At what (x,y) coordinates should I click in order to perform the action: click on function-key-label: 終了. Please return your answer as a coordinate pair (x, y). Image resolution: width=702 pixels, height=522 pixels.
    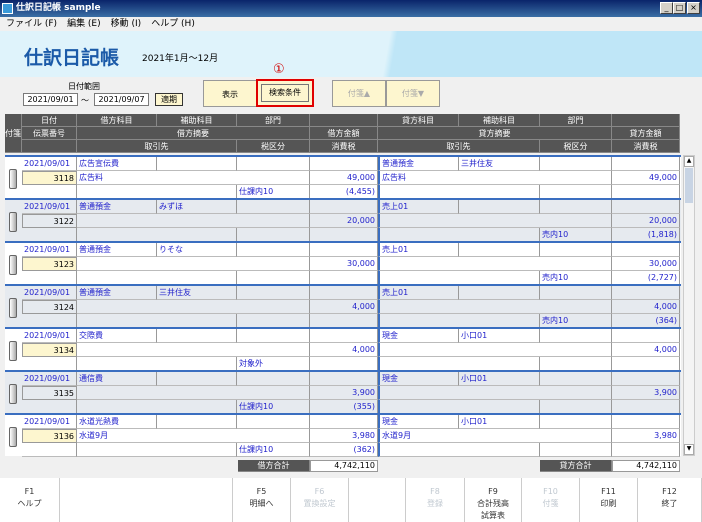
    Looking at the image, I should click on (669, 503).